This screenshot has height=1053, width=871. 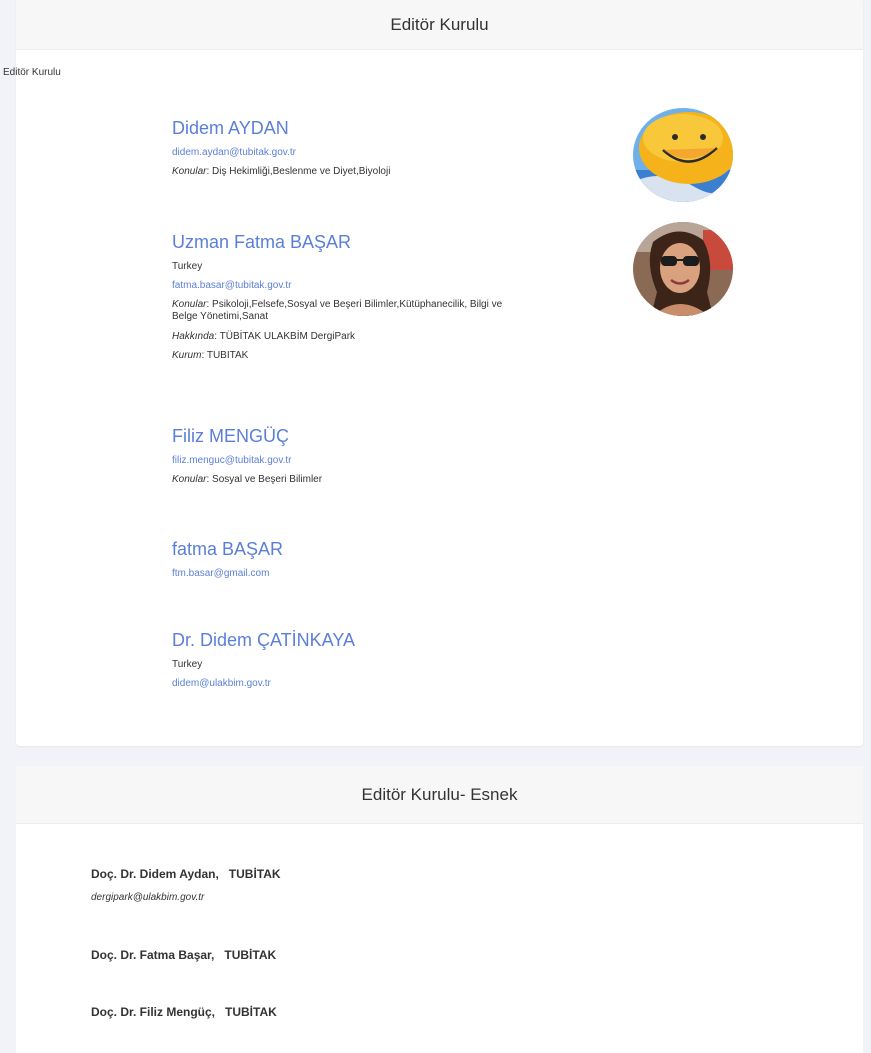 I want to click on topics-value: Sosyal ve Beşeri Bilimler, so click(x=267, y=479).